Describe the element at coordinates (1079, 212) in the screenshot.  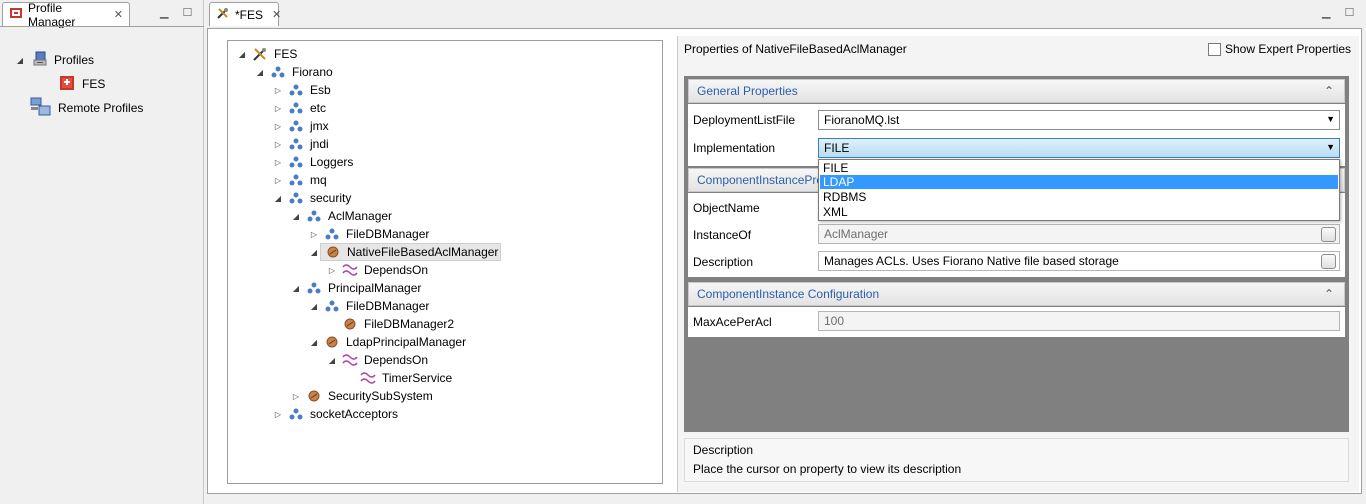
I see `dropdown-option-xml: XML` at that location.